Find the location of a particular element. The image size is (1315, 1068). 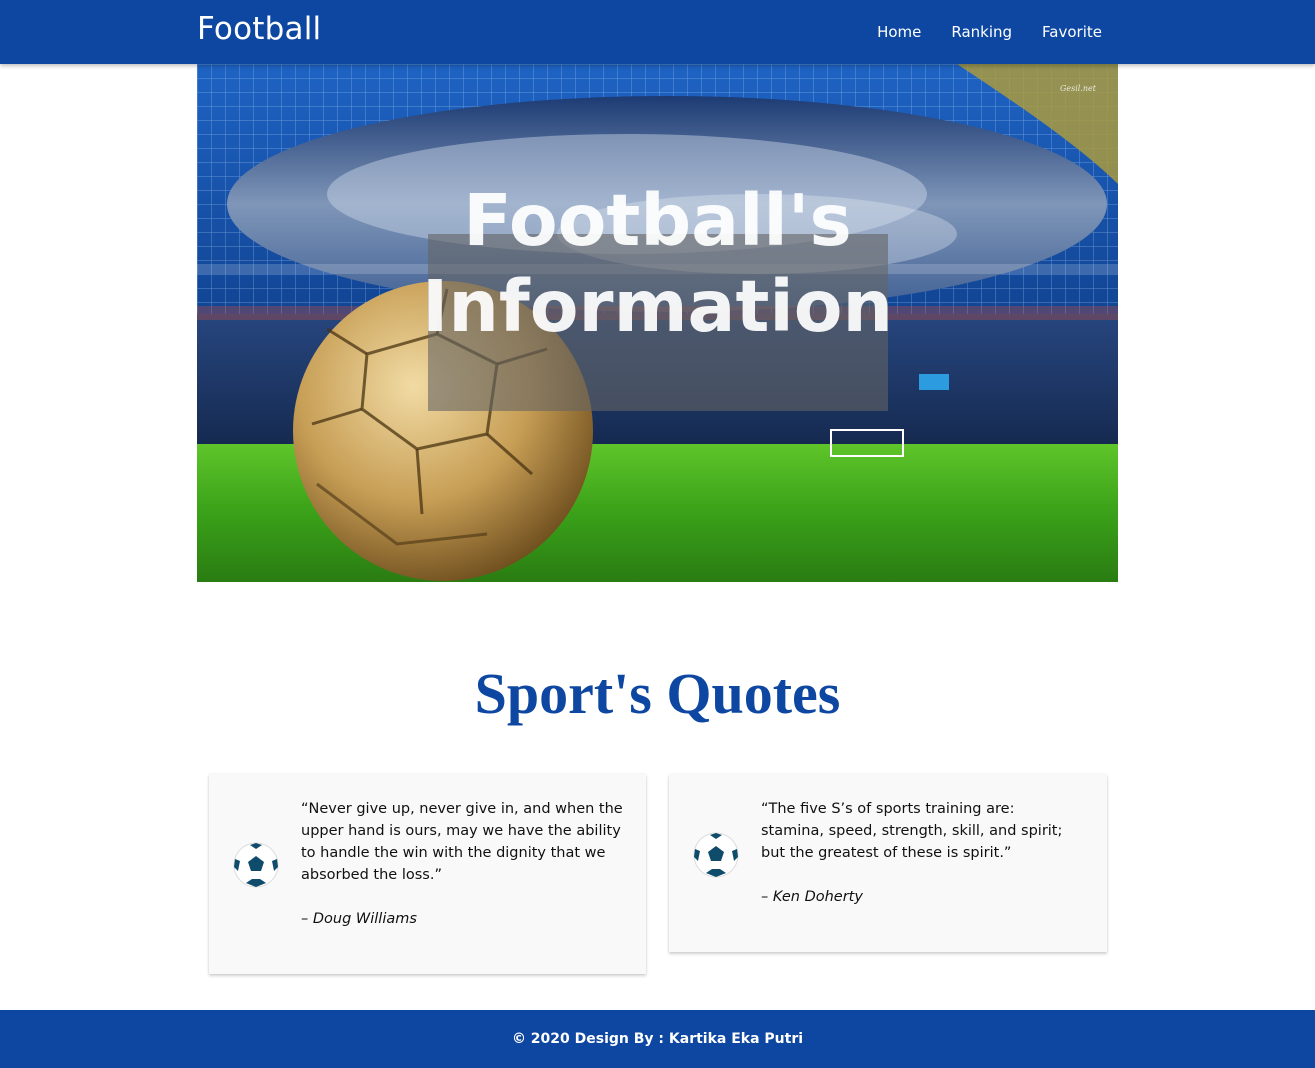

nav-links: Home Ranking Favorite is located at coordinates (974, 32).